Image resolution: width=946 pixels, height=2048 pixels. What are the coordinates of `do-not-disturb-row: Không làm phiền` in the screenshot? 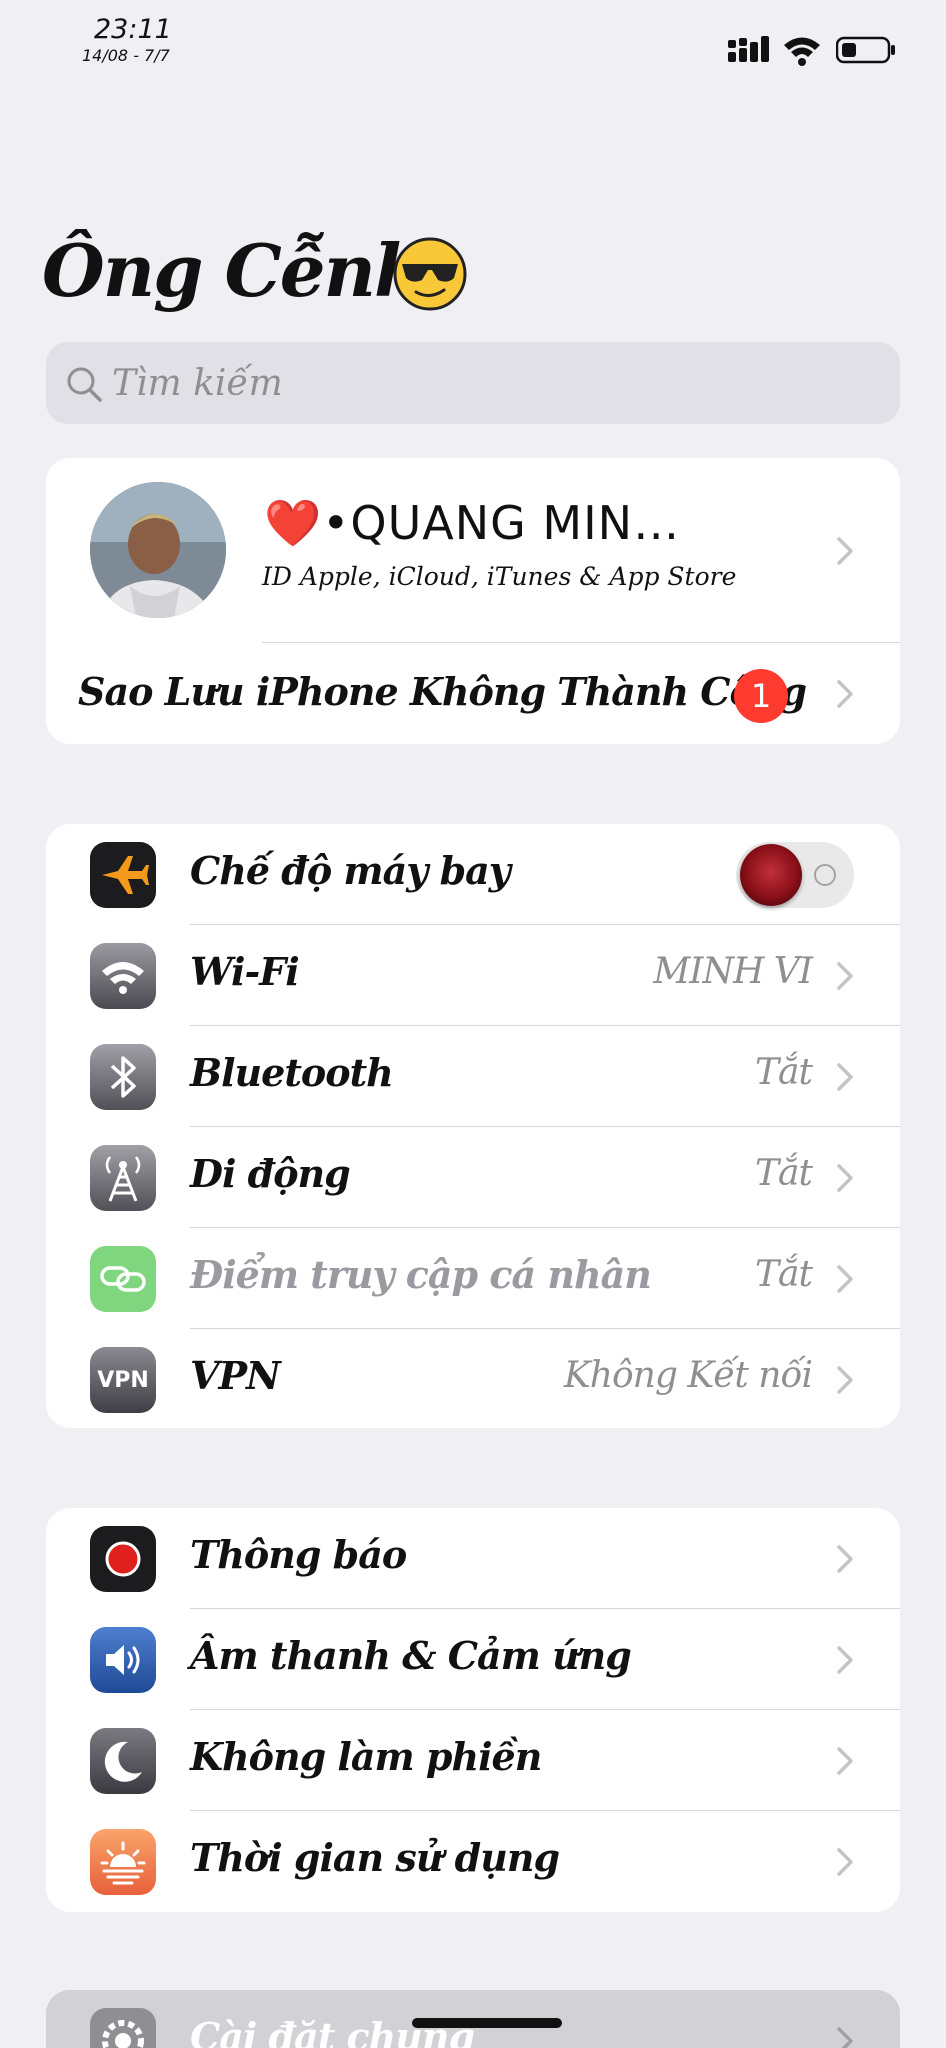 It's located at (473, 1760).